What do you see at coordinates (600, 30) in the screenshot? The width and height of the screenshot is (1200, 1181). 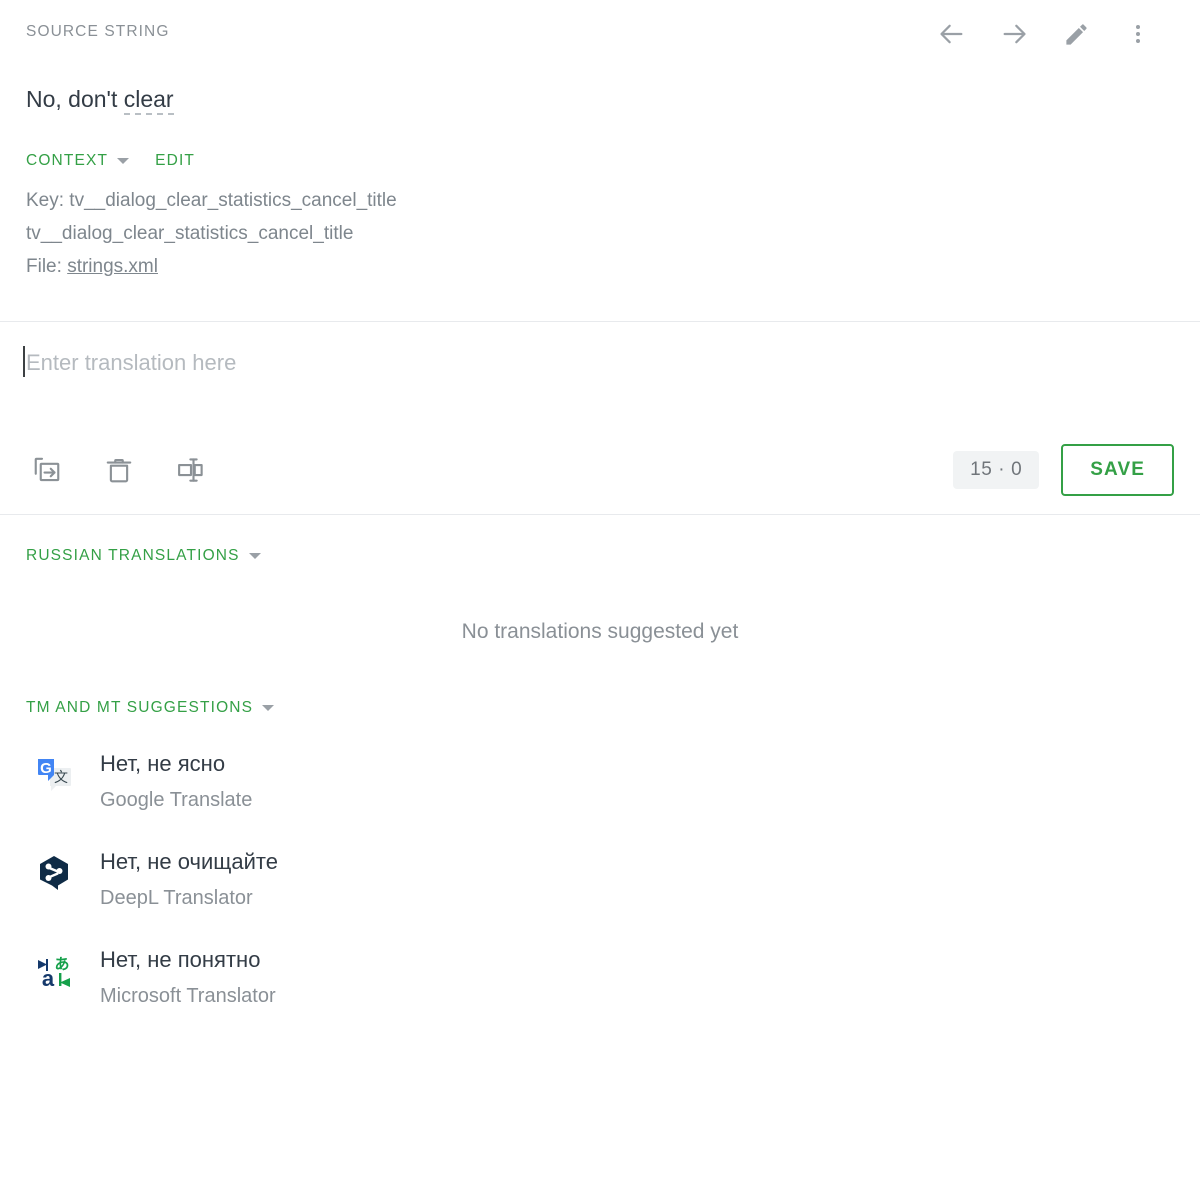 I see `source-string-header: SOURCE STRING` at bounding box center [600, 30].